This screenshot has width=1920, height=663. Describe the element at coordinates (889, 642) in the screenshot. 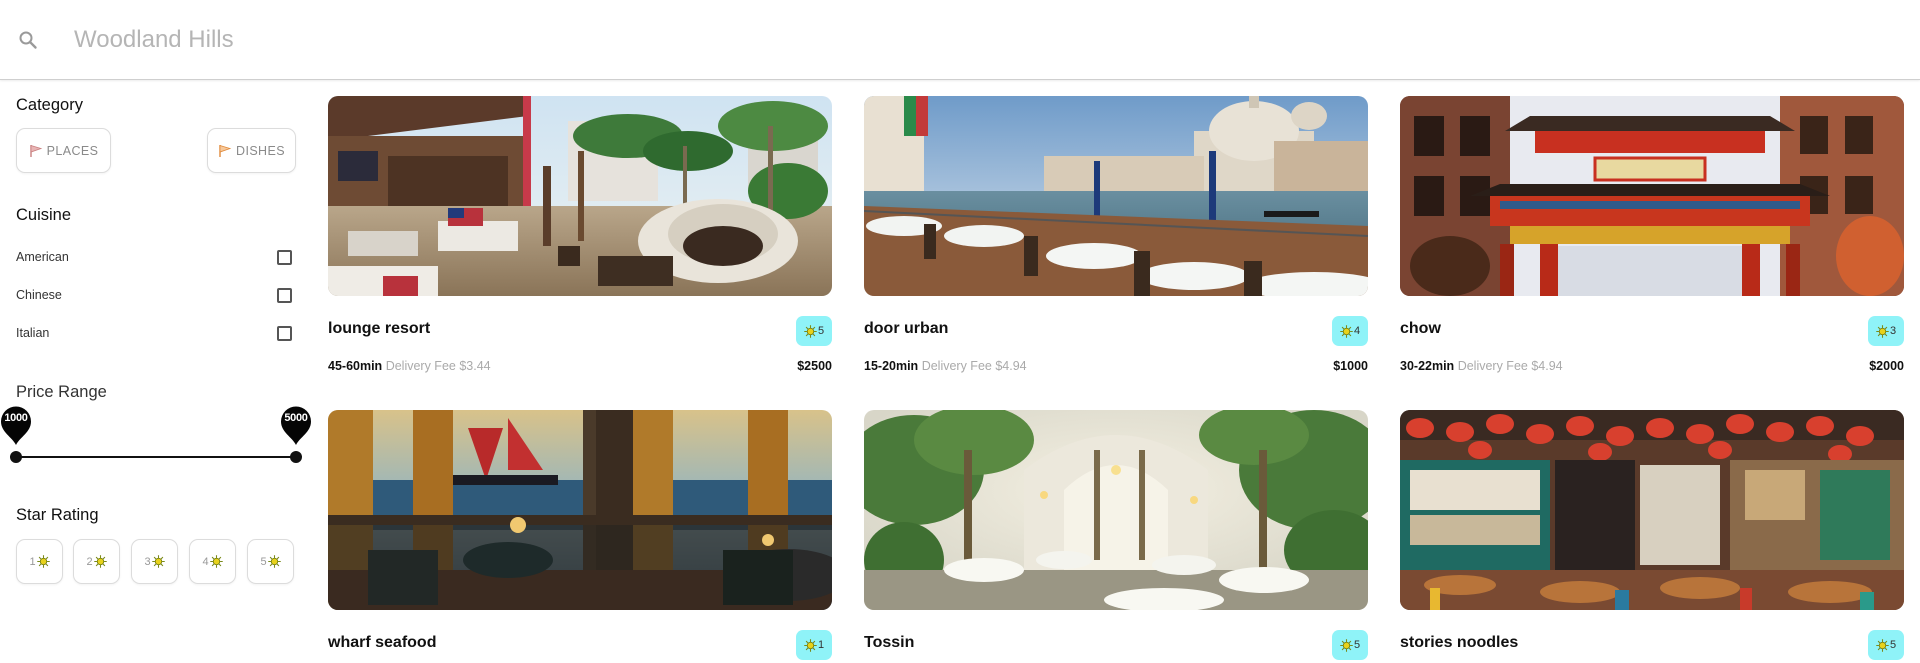

I see `restaurant-name: Tossin` at that location.